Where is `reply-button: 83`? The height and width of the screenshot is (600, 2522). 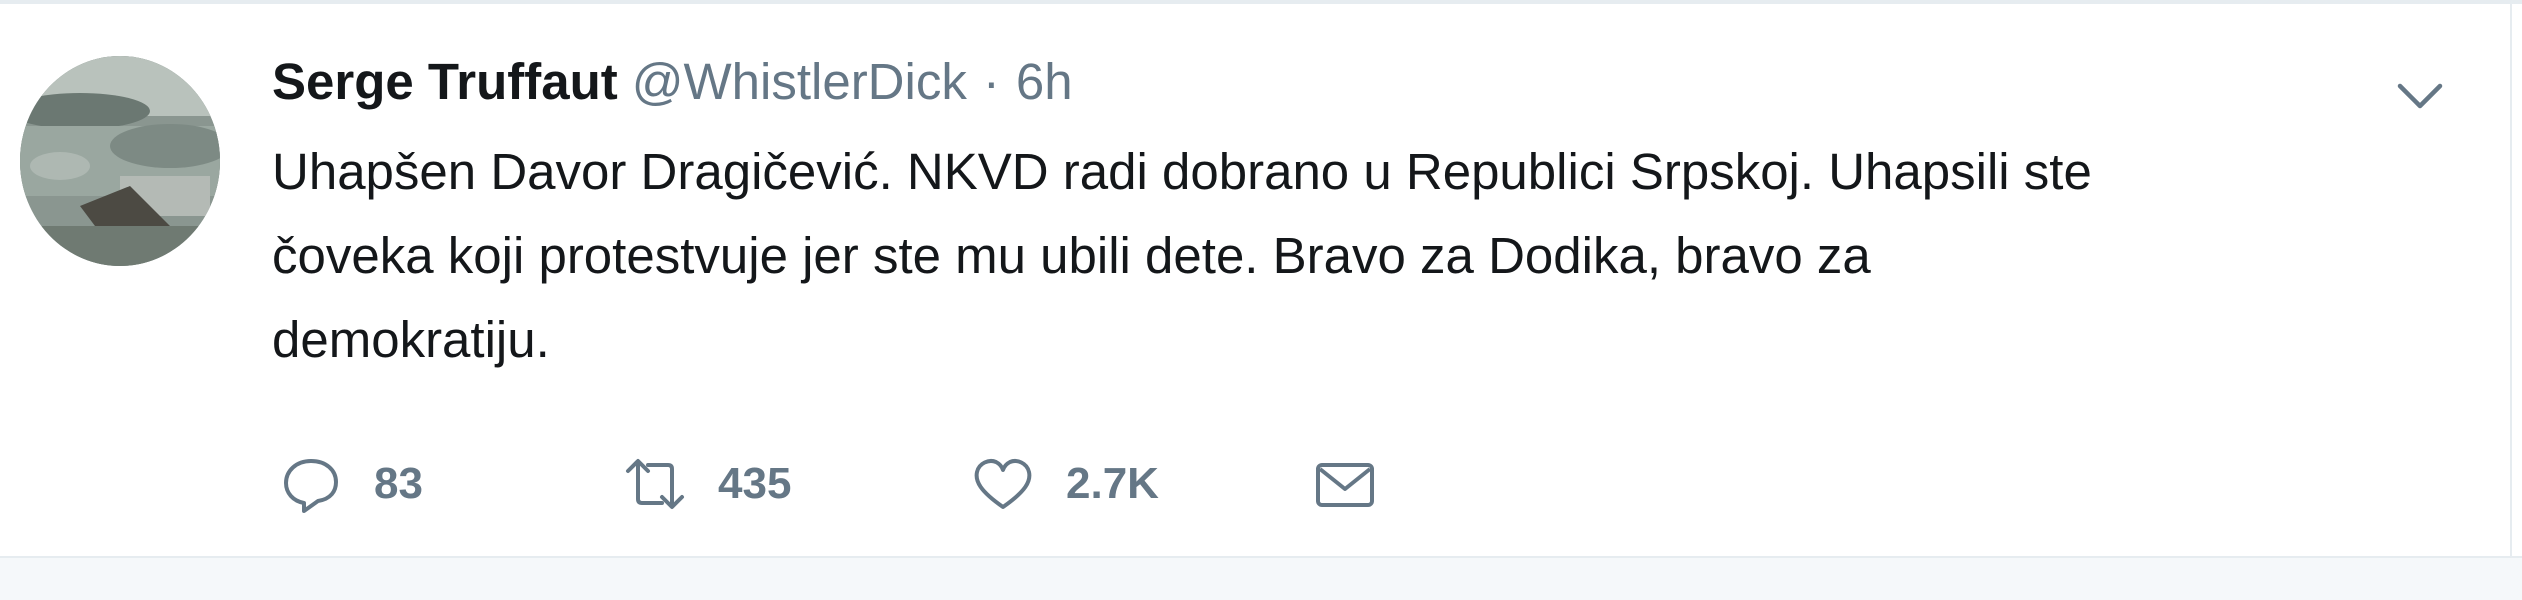
reply-button: 83 is located at coordinates (350, 484).